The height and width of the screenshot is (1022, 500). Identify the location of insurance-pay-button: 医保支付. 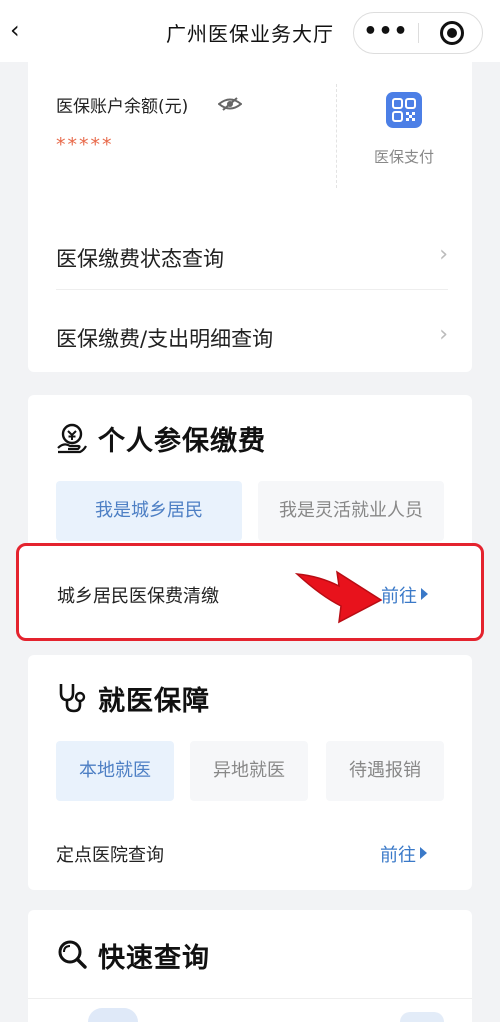
(404, 129).